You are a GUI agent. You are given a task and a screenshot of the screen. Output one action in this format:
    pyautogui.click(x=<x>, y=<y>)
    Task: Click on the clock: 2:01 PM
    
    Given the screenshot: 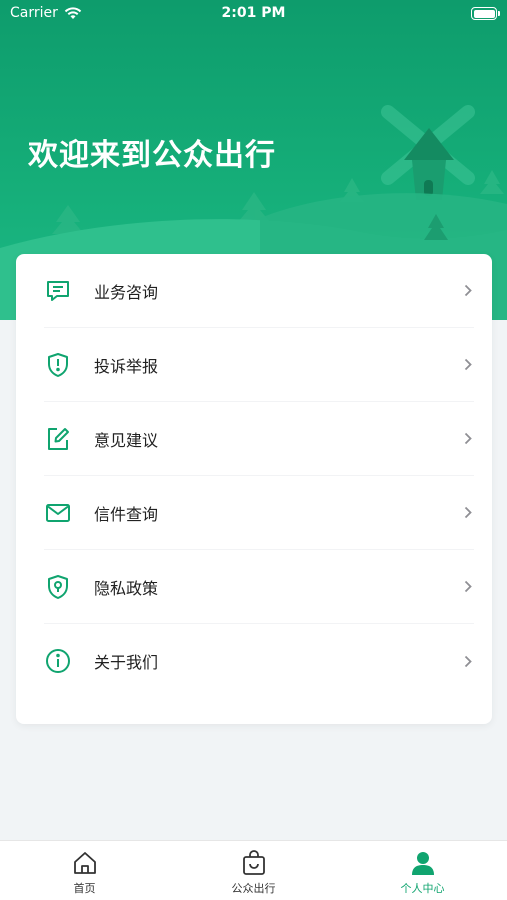 What is the action you would take?
    pyautogui.click(x=253, y=13)
    